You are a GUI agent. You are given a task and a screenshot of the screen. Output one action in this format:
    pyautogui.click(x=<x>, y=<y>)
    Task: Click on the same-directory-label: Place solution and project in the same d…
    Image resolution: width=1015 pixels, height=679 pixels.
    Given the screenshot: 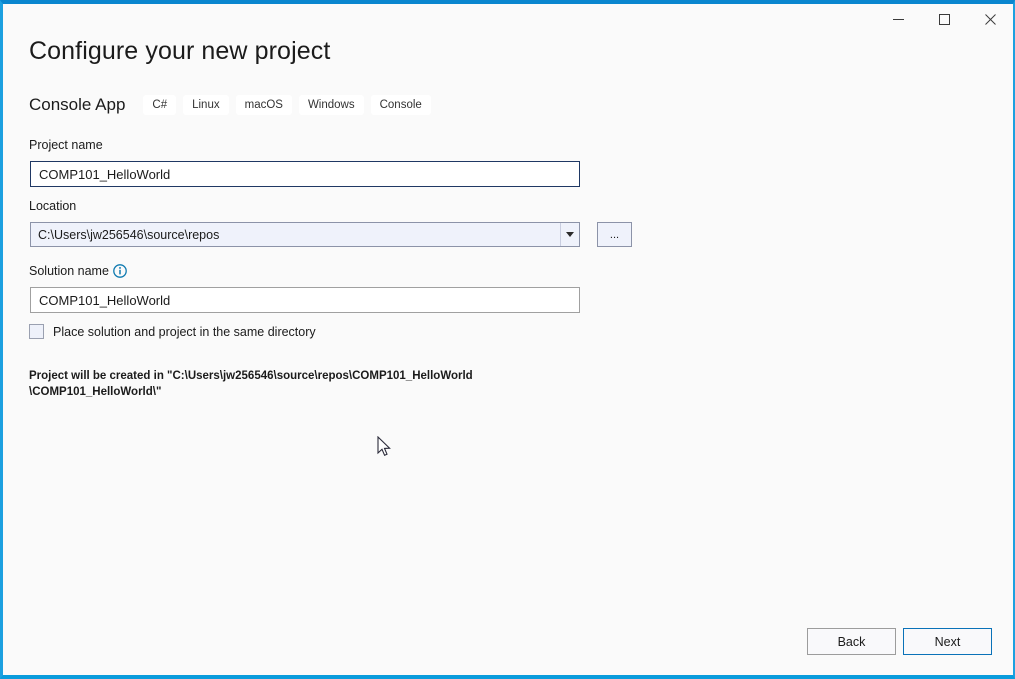 What is the action you would take?
    pyautogui.click(x=184, y=331)
    